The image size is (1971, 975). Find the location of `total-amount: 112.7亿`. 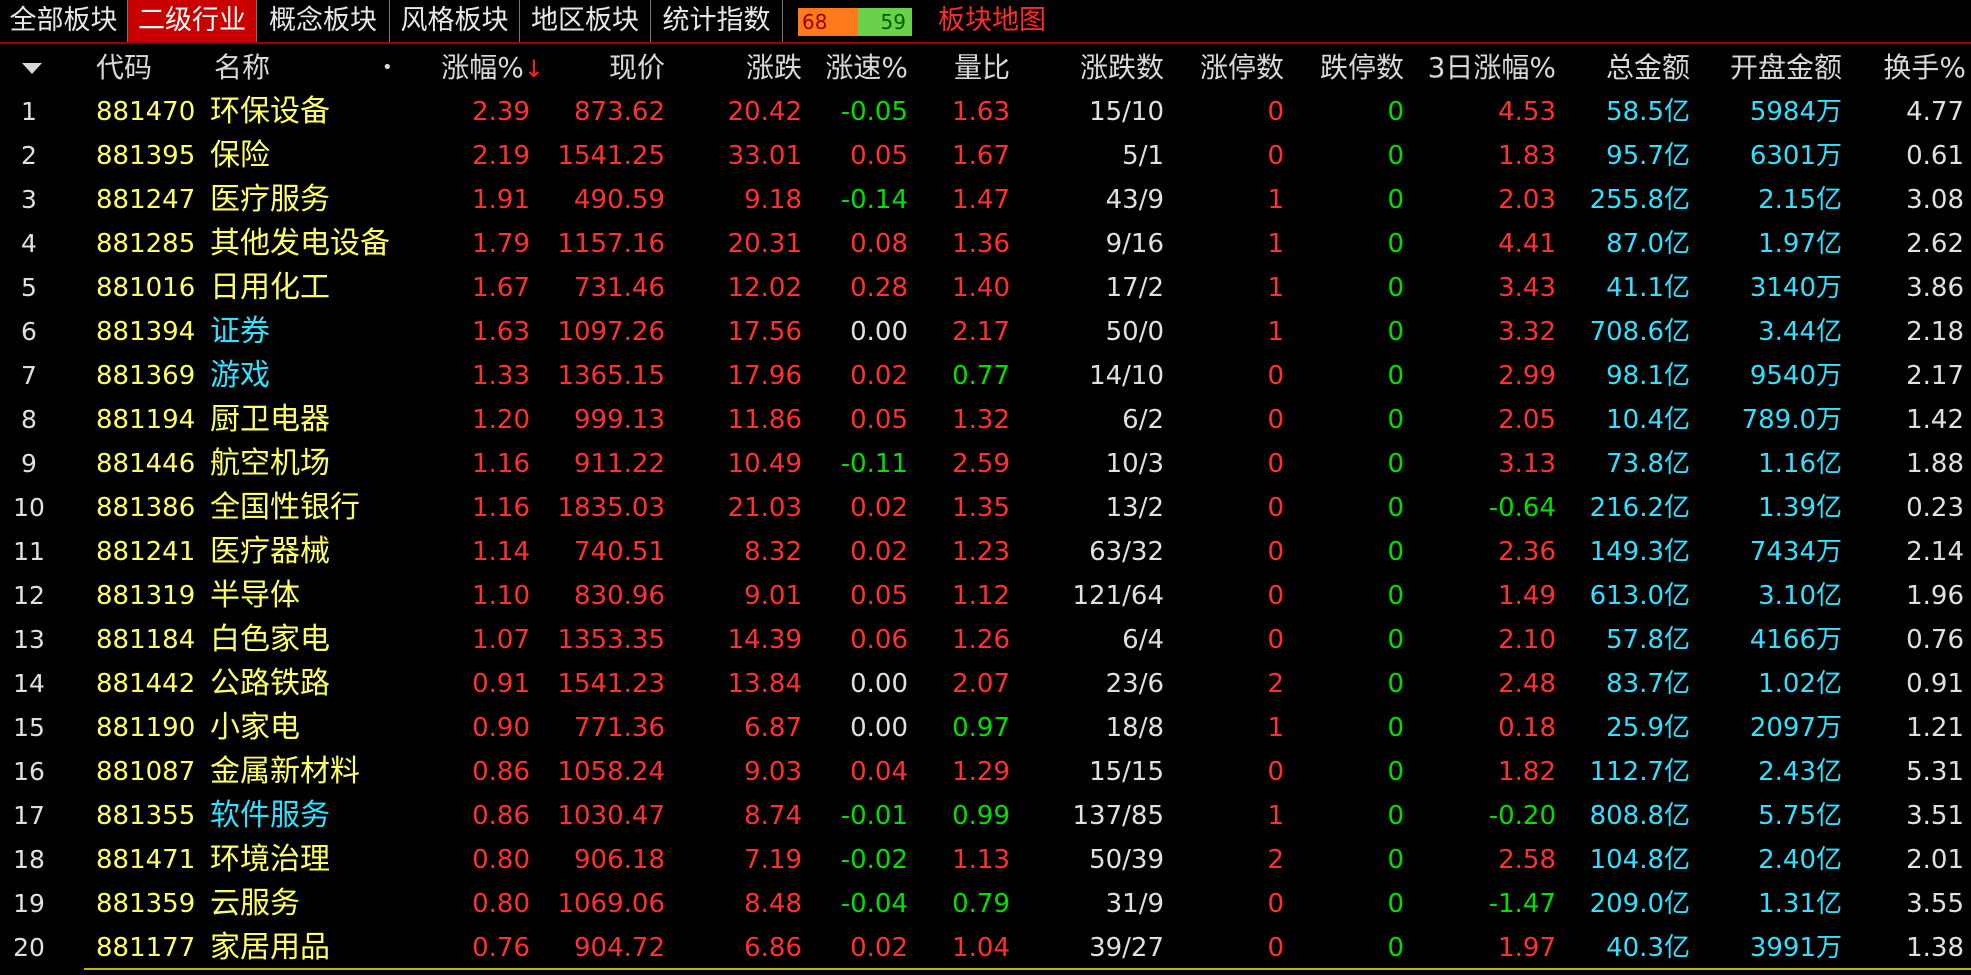

total-amount: 112.7亿 is located at coordinates (1639, 772).